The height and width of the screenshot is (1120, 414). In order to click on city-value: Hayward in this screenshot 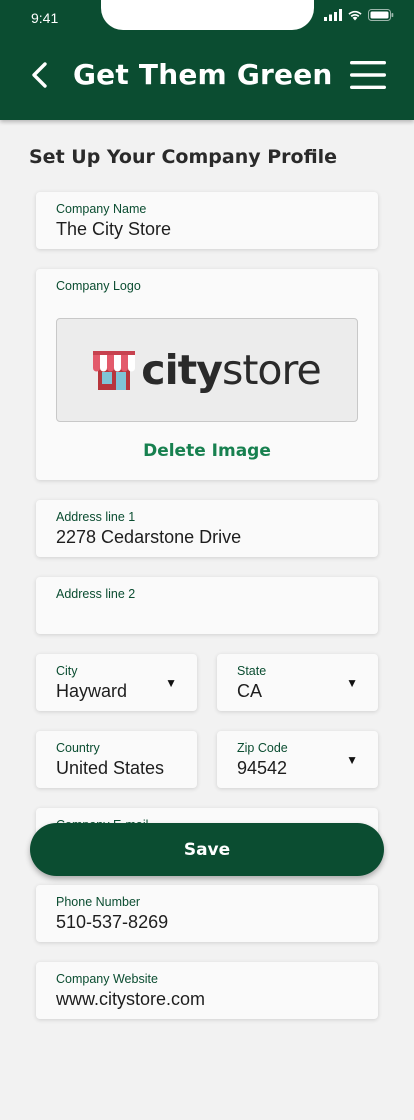, I will do `click(92, 691)`.